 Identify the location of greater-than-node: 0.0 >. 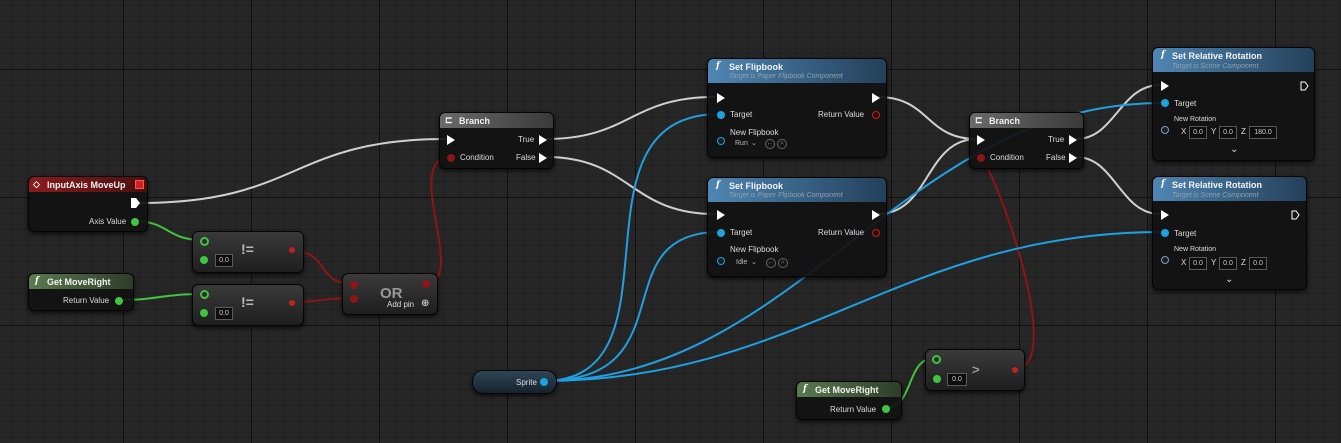
(975, 370).